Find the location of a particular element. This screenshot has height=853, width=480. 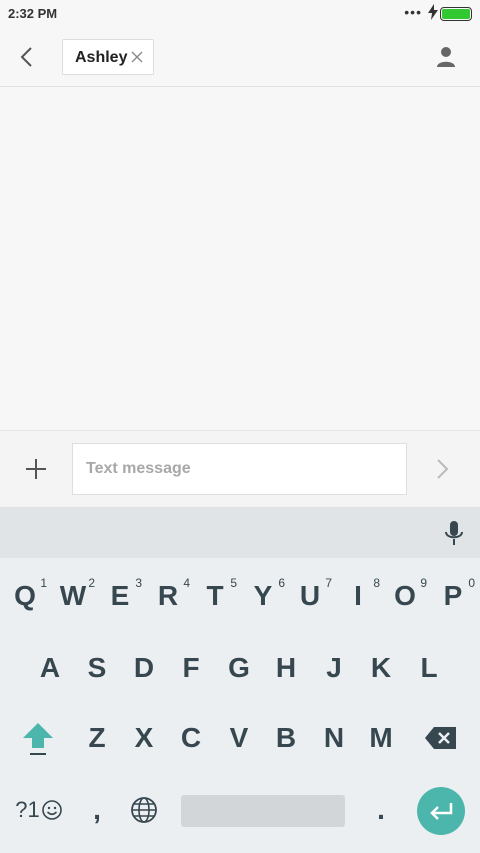

globe-icon is located at coordinates (144, 810).